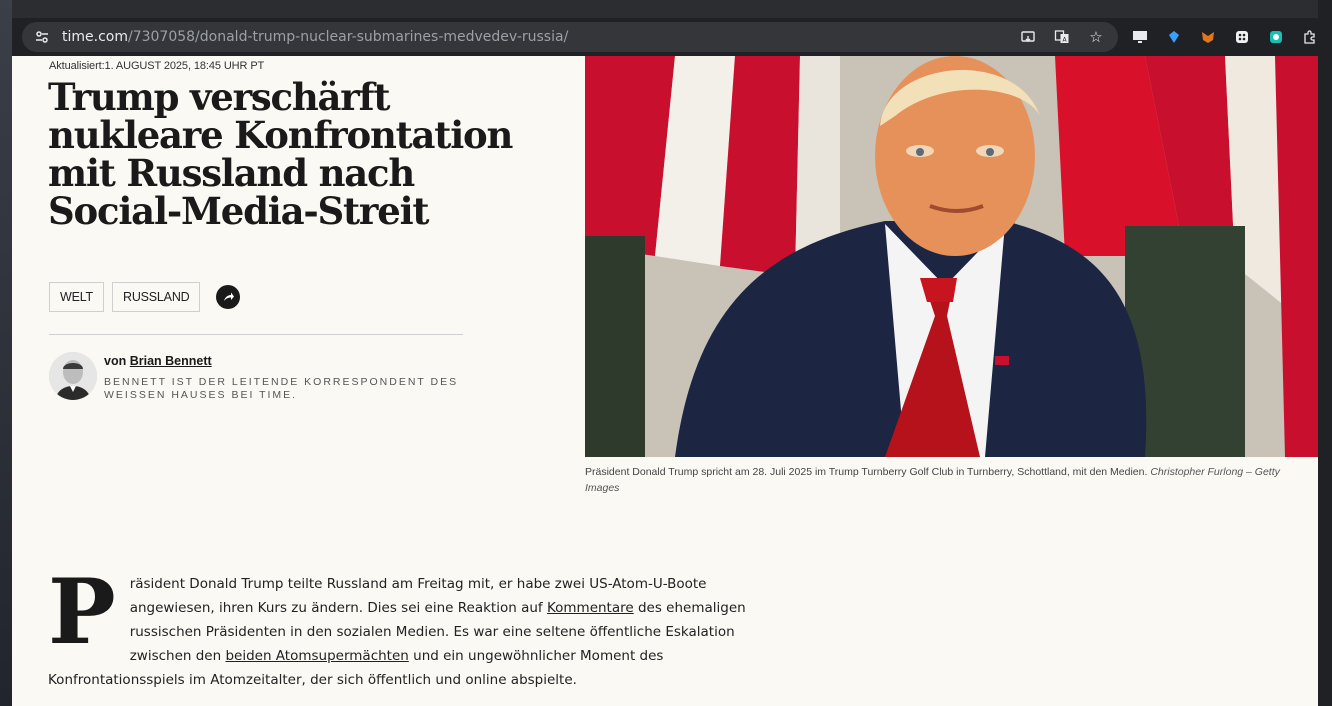 The width and height of the screenshot is (1332, 706). Describe the element at coordinates (1096, 37) in the screenshot. I see `star-icon: ☆` at that location.